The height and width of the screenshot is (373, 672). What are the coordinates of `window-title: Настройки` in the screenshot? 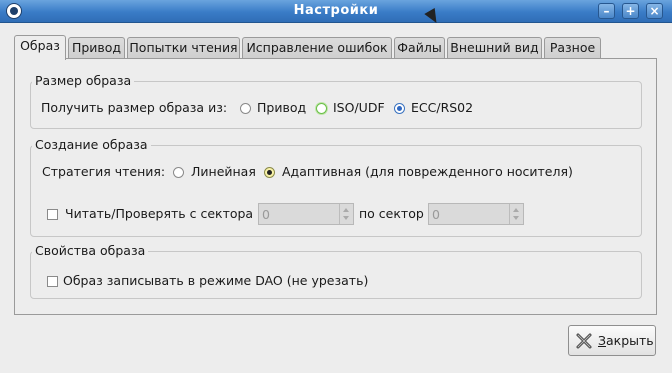 It's located at (336, 10).